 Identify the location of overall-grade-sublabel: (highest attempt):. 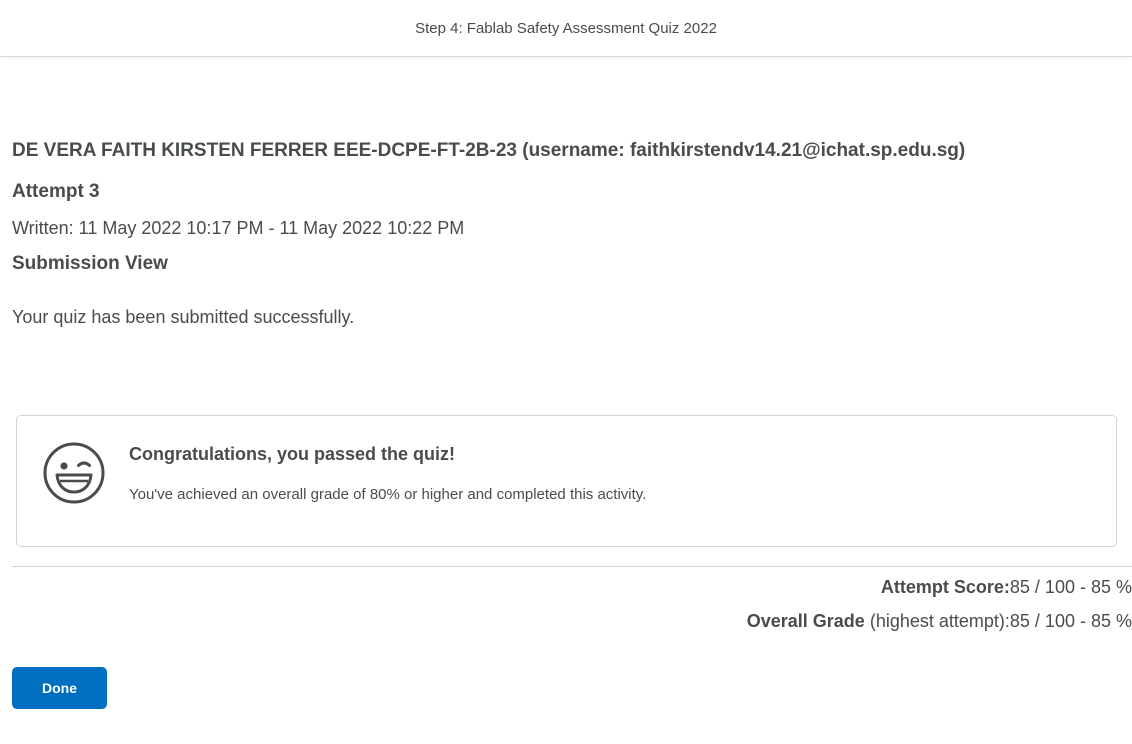
(937, 621).